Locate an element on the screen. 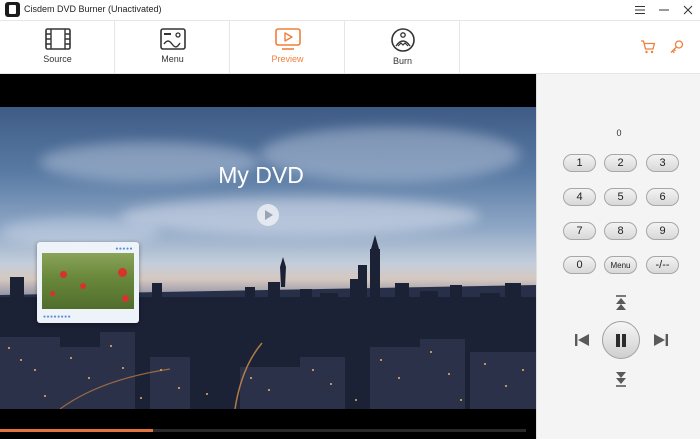  remote-key-0: 0 is located at coordinates (579, 265).